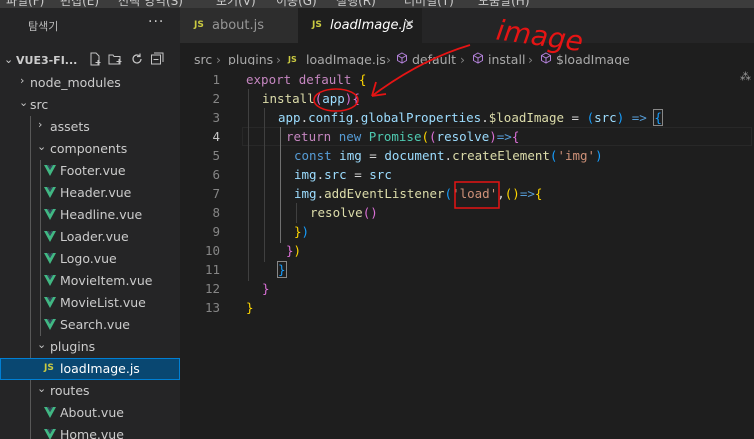 The height and width of the screenshot is (439, 754). What do you see at coordinates (429, 4) in the screenshot?
I see `menu-terminal: 터미널(T)` at bounding box center [429, 4].